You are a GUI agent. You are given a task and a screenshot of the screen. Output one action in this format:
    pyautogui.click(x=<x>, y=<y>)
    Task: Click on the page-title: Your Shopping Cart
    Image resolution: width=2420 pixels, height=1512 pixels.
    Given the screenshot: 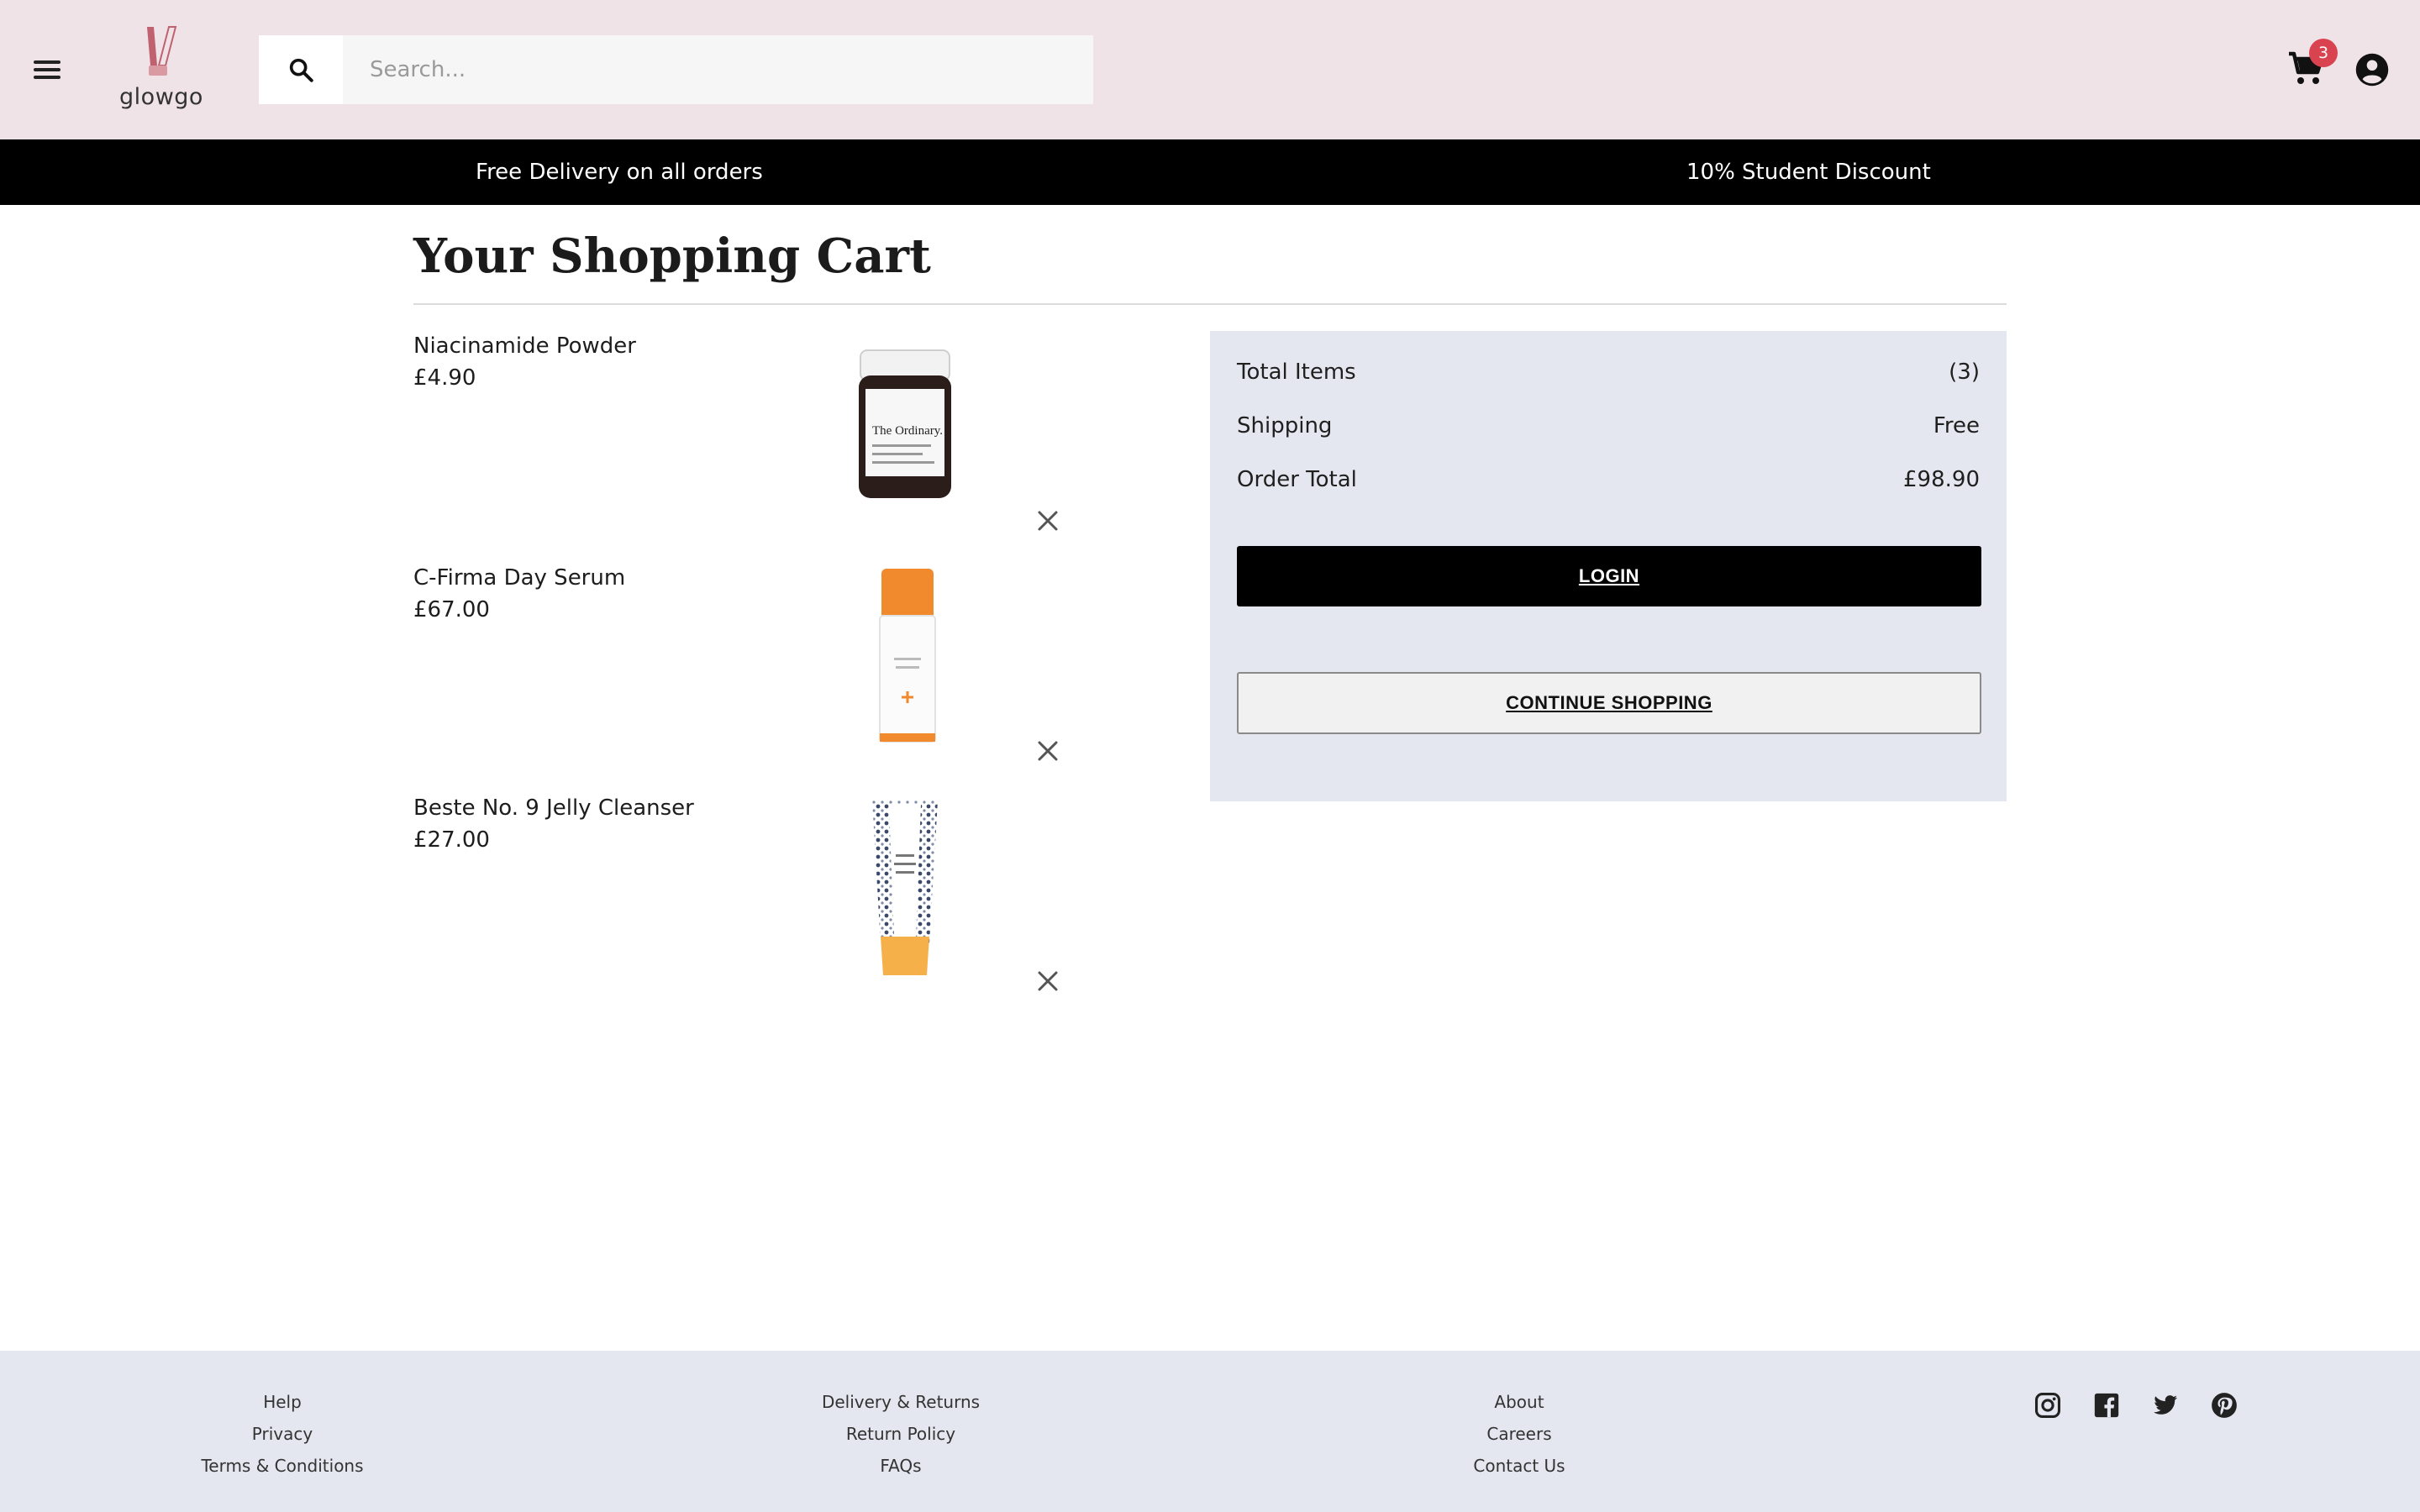 What is the action you would take?
    pyautogui.click(x=672, y=256)
    